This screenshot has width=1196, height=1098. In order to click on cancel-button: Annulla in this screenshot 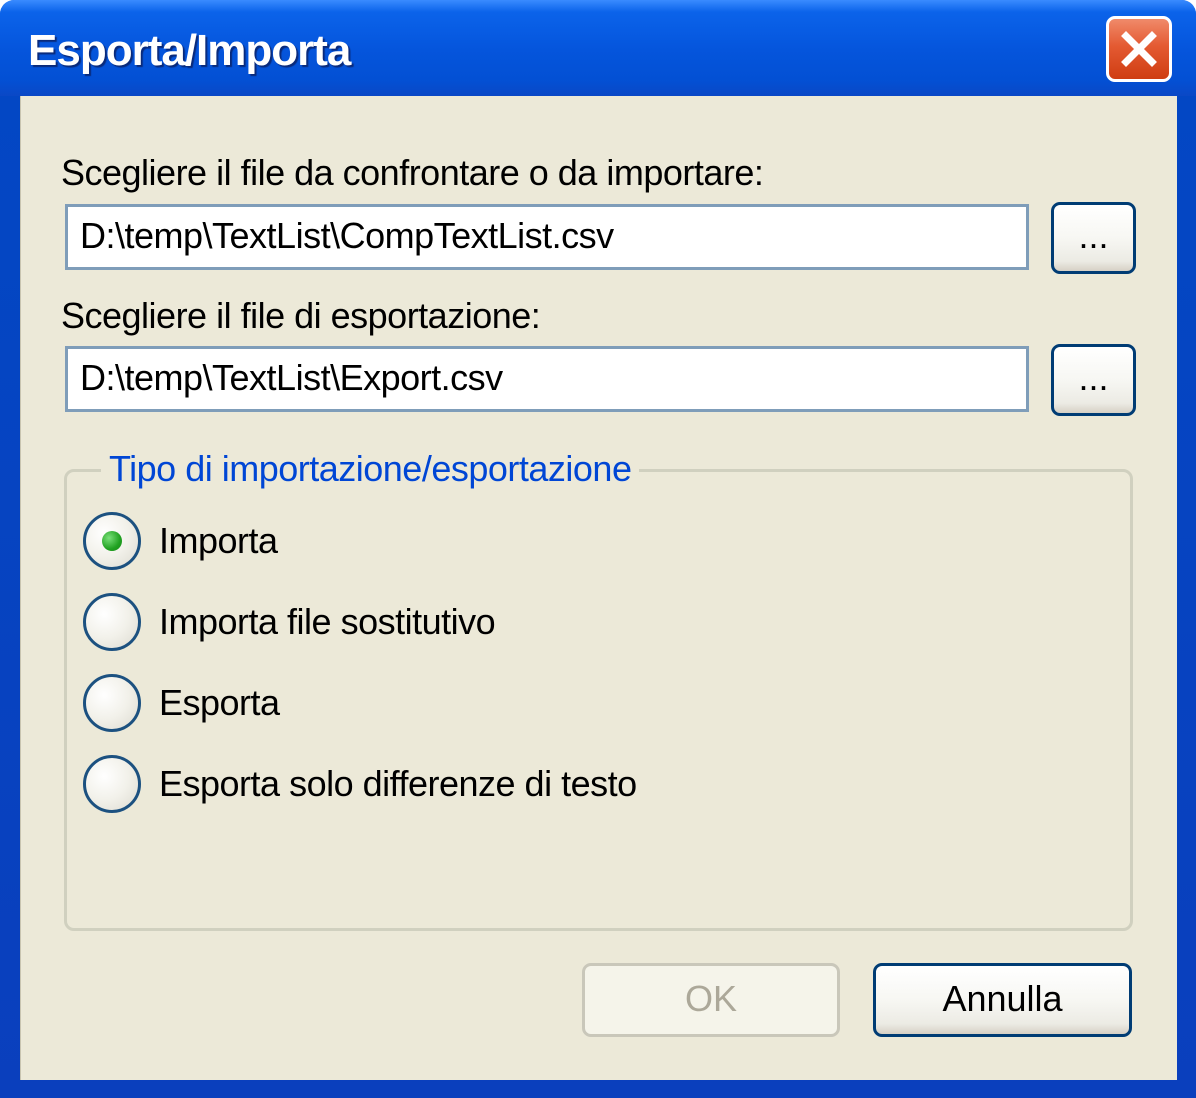, I will do `click(1002, 1000)`.